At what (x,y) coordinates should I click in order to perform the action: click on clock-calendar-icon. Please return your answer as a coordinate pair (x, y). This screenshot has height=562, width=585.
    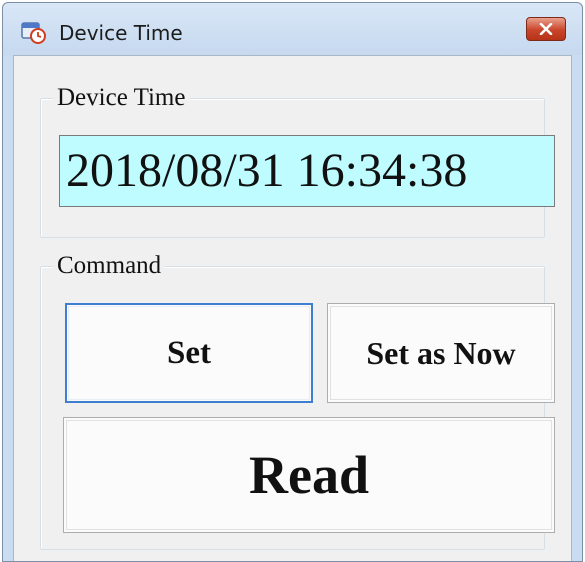
    Looking at the image, I should click on (34, 32).